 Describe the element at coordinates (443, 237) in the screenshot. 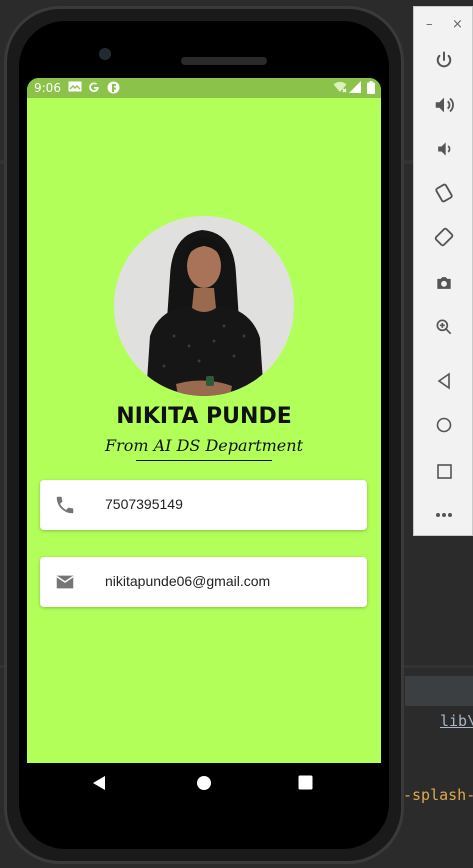

I see `rotate-right-icon` at that location.